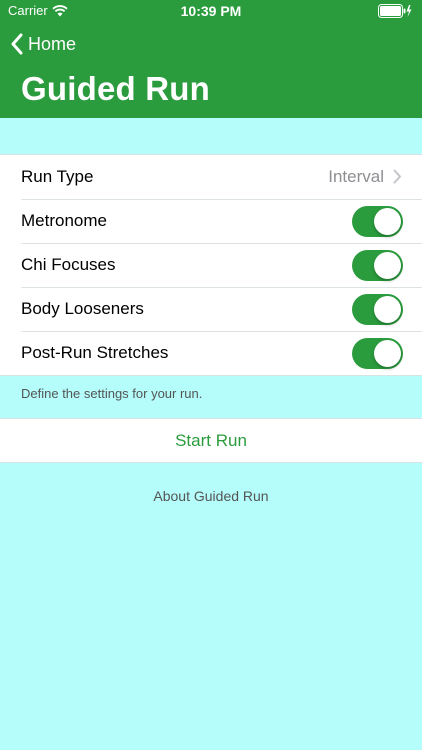 The width and height of the screenshot is (422, 750). Describe the element at coordinates (211, 496) in the screenshot. I see `about-guided-run-link: About Guided Run` at that location.